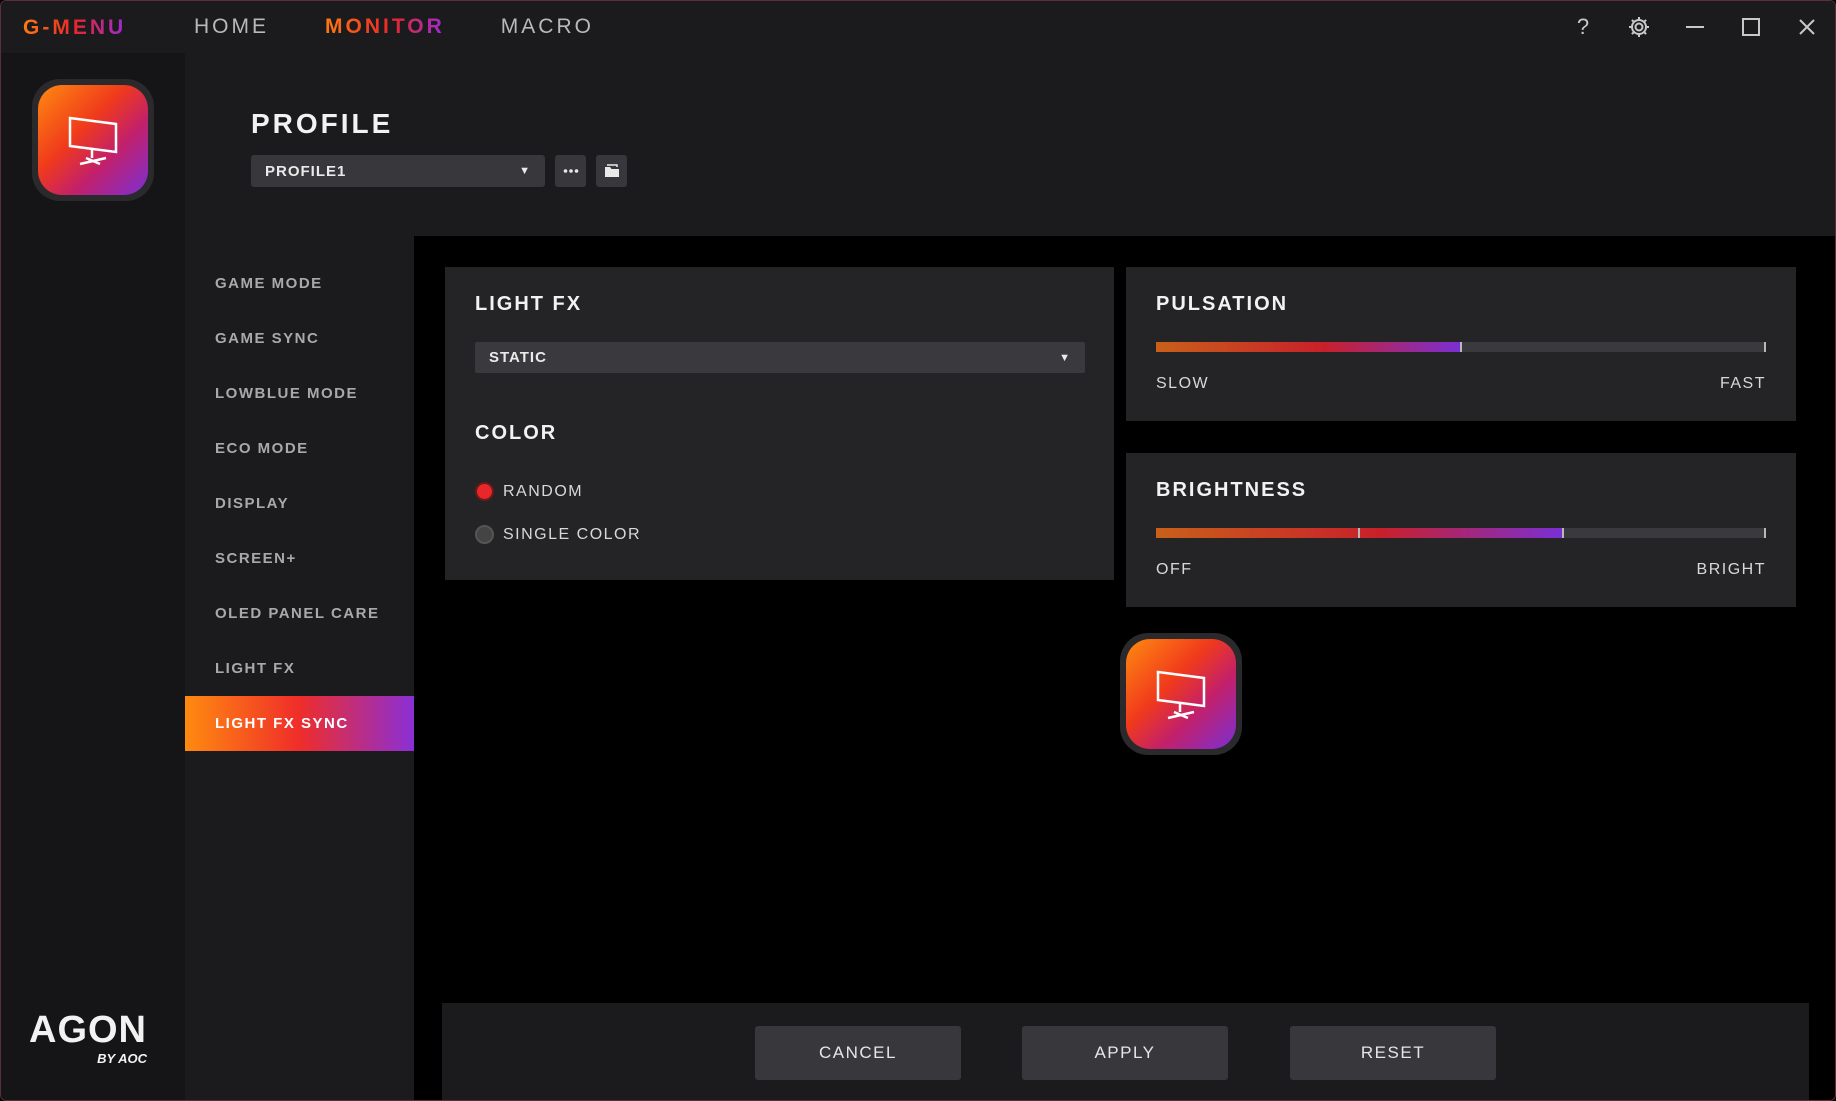 The width and height of the screenshot is (1836, 1101). I want to click on profile-title: PROFILE, so click(322, 123).